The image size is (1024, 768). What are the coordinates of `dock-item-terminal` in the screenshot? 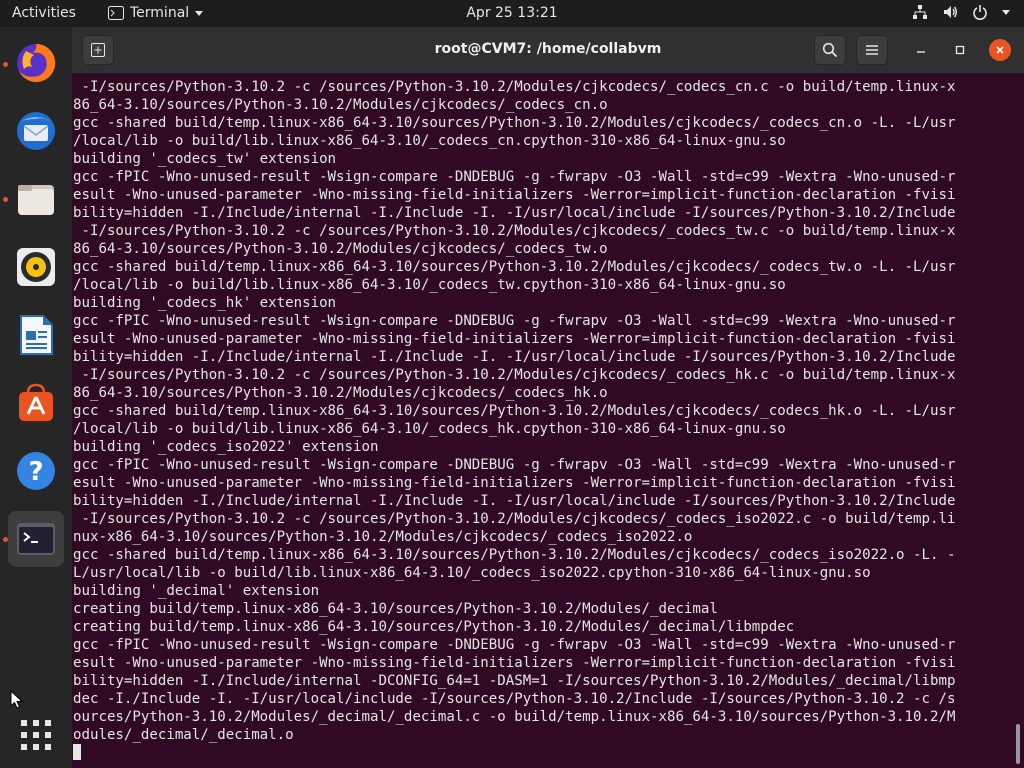 It's located at (36, 539).